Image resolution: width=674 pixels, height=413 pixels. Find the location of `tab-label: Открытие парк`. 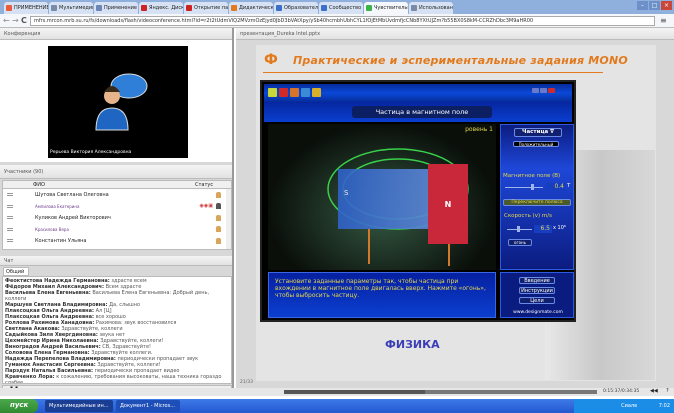

tab-label: Открытие парк is located at coordinates (211, 8).